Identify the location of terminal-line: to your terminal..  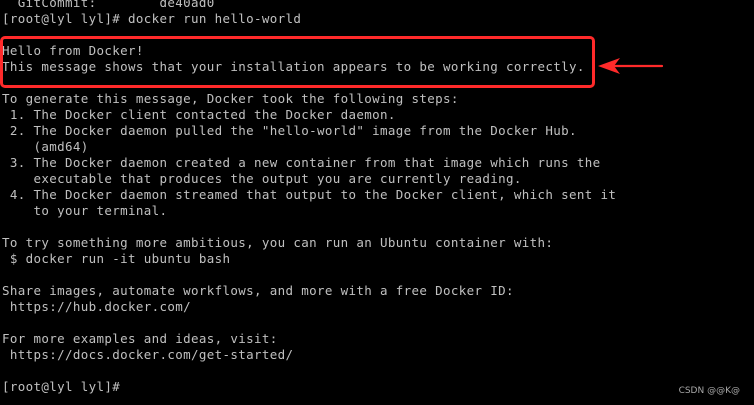
(85, 210).